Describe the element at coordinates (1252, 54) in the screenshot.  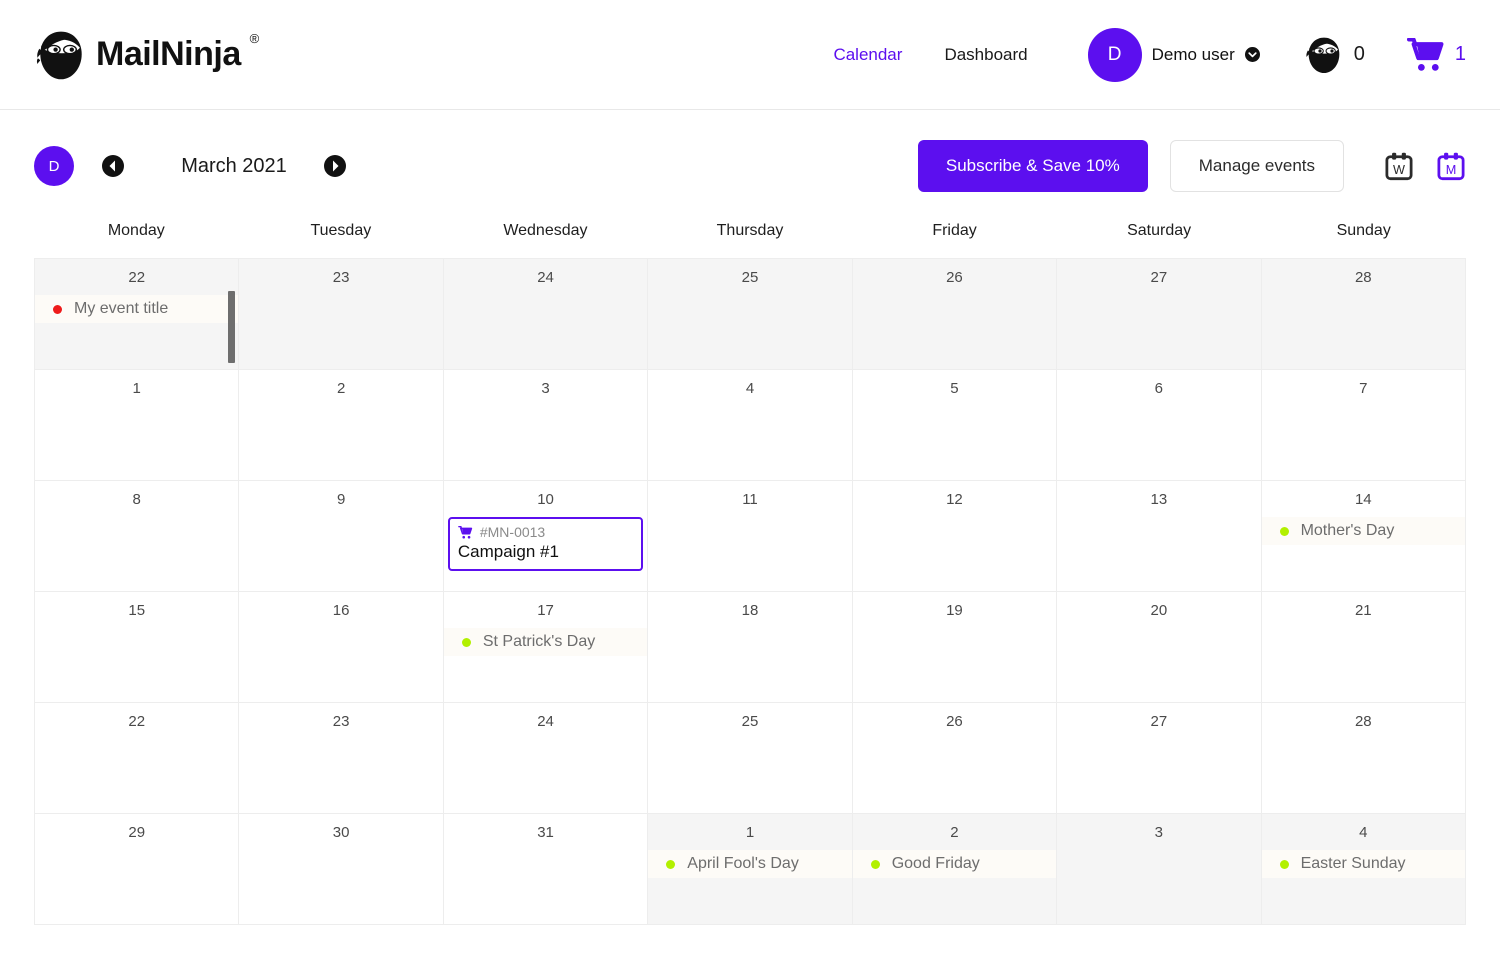
I see `chevron-down-icon` at that location.